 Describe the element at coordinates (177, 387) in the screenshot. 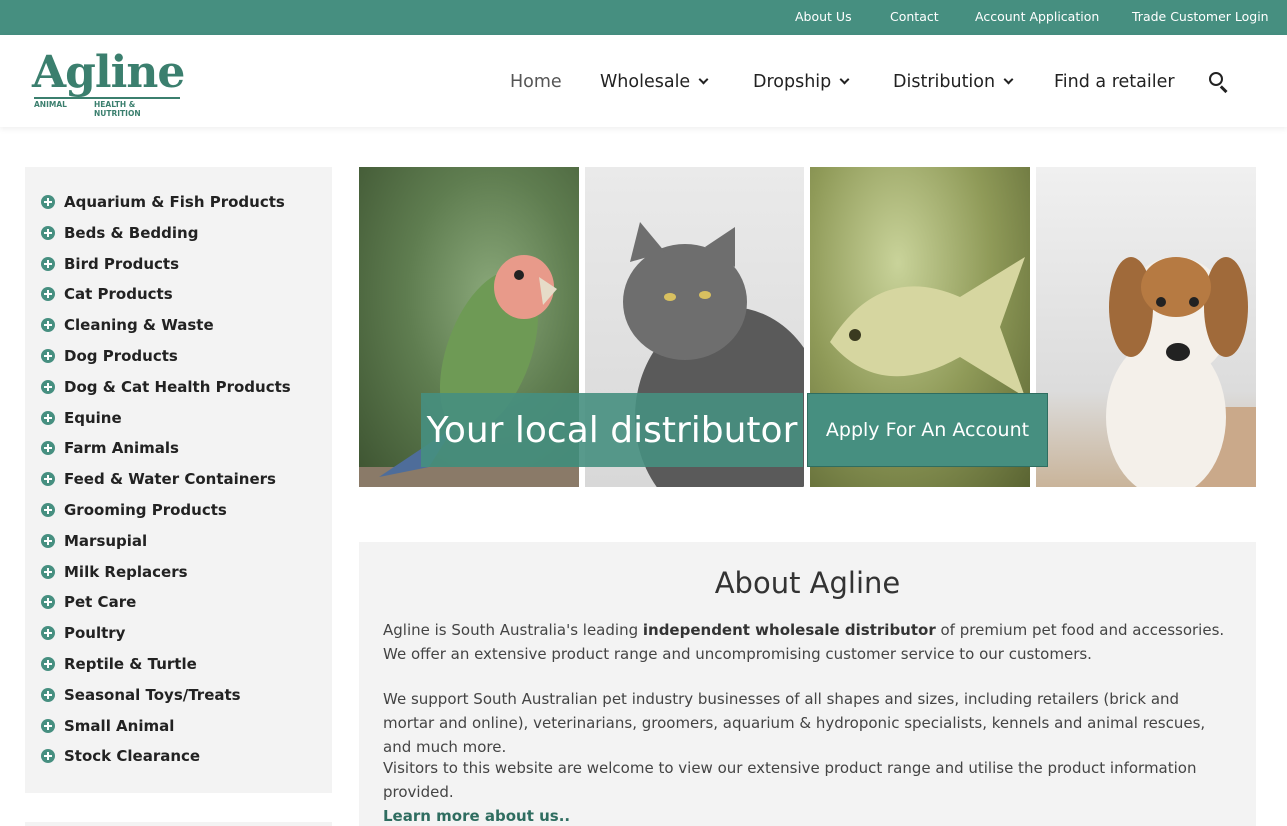

I see `category-label: Dog & Cat Health Products` at that location.